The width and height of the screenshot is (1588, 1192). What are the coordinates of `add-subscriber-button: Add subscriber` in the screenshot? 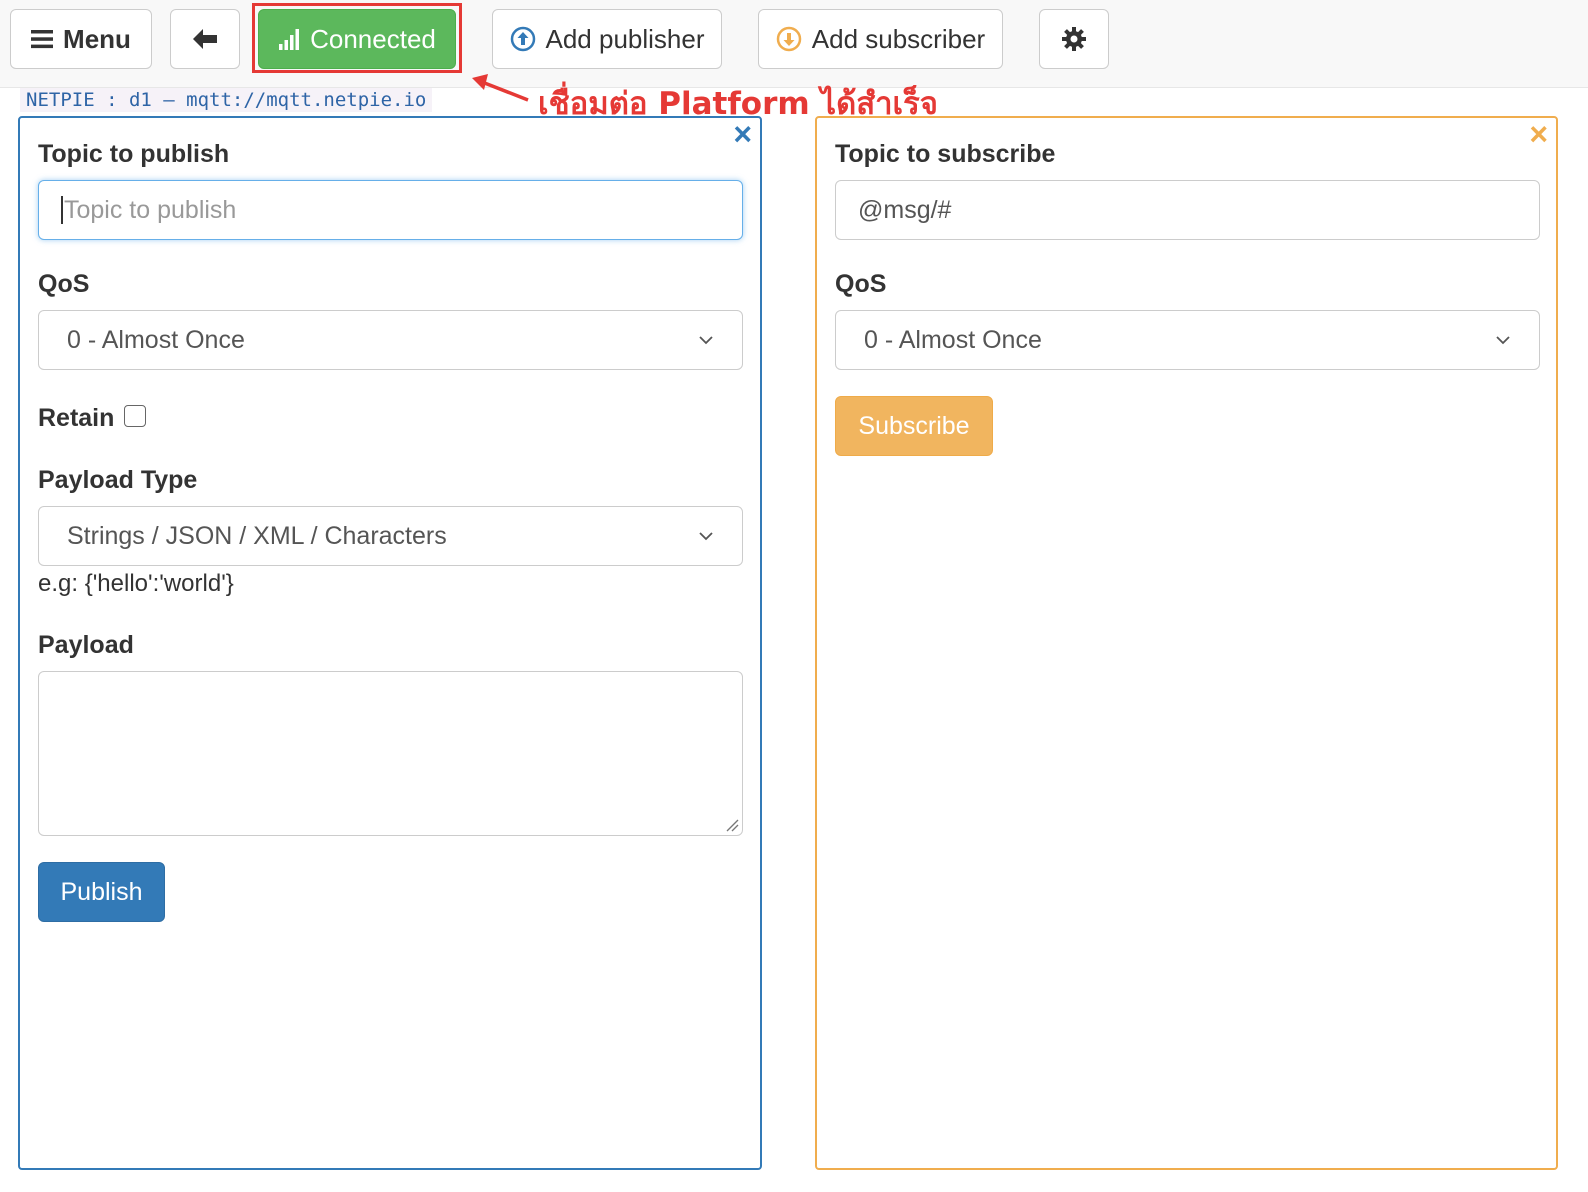 It's located at (880, 39).